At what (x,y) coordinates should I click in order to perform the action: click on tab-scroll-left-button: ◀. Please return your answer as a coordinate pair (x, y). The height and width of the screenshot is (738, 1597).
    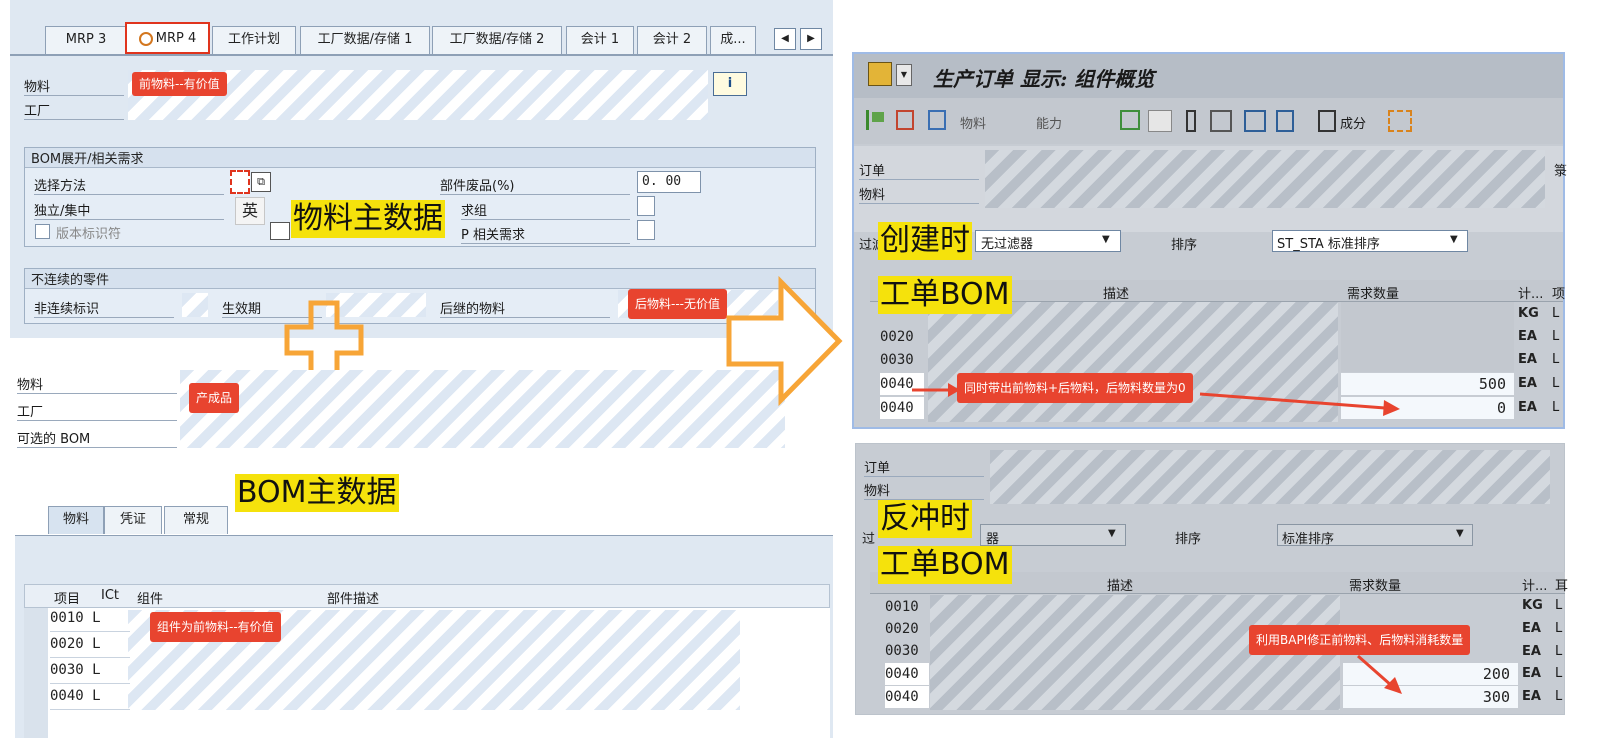
    Looking at the image, I should click on (785, 39).